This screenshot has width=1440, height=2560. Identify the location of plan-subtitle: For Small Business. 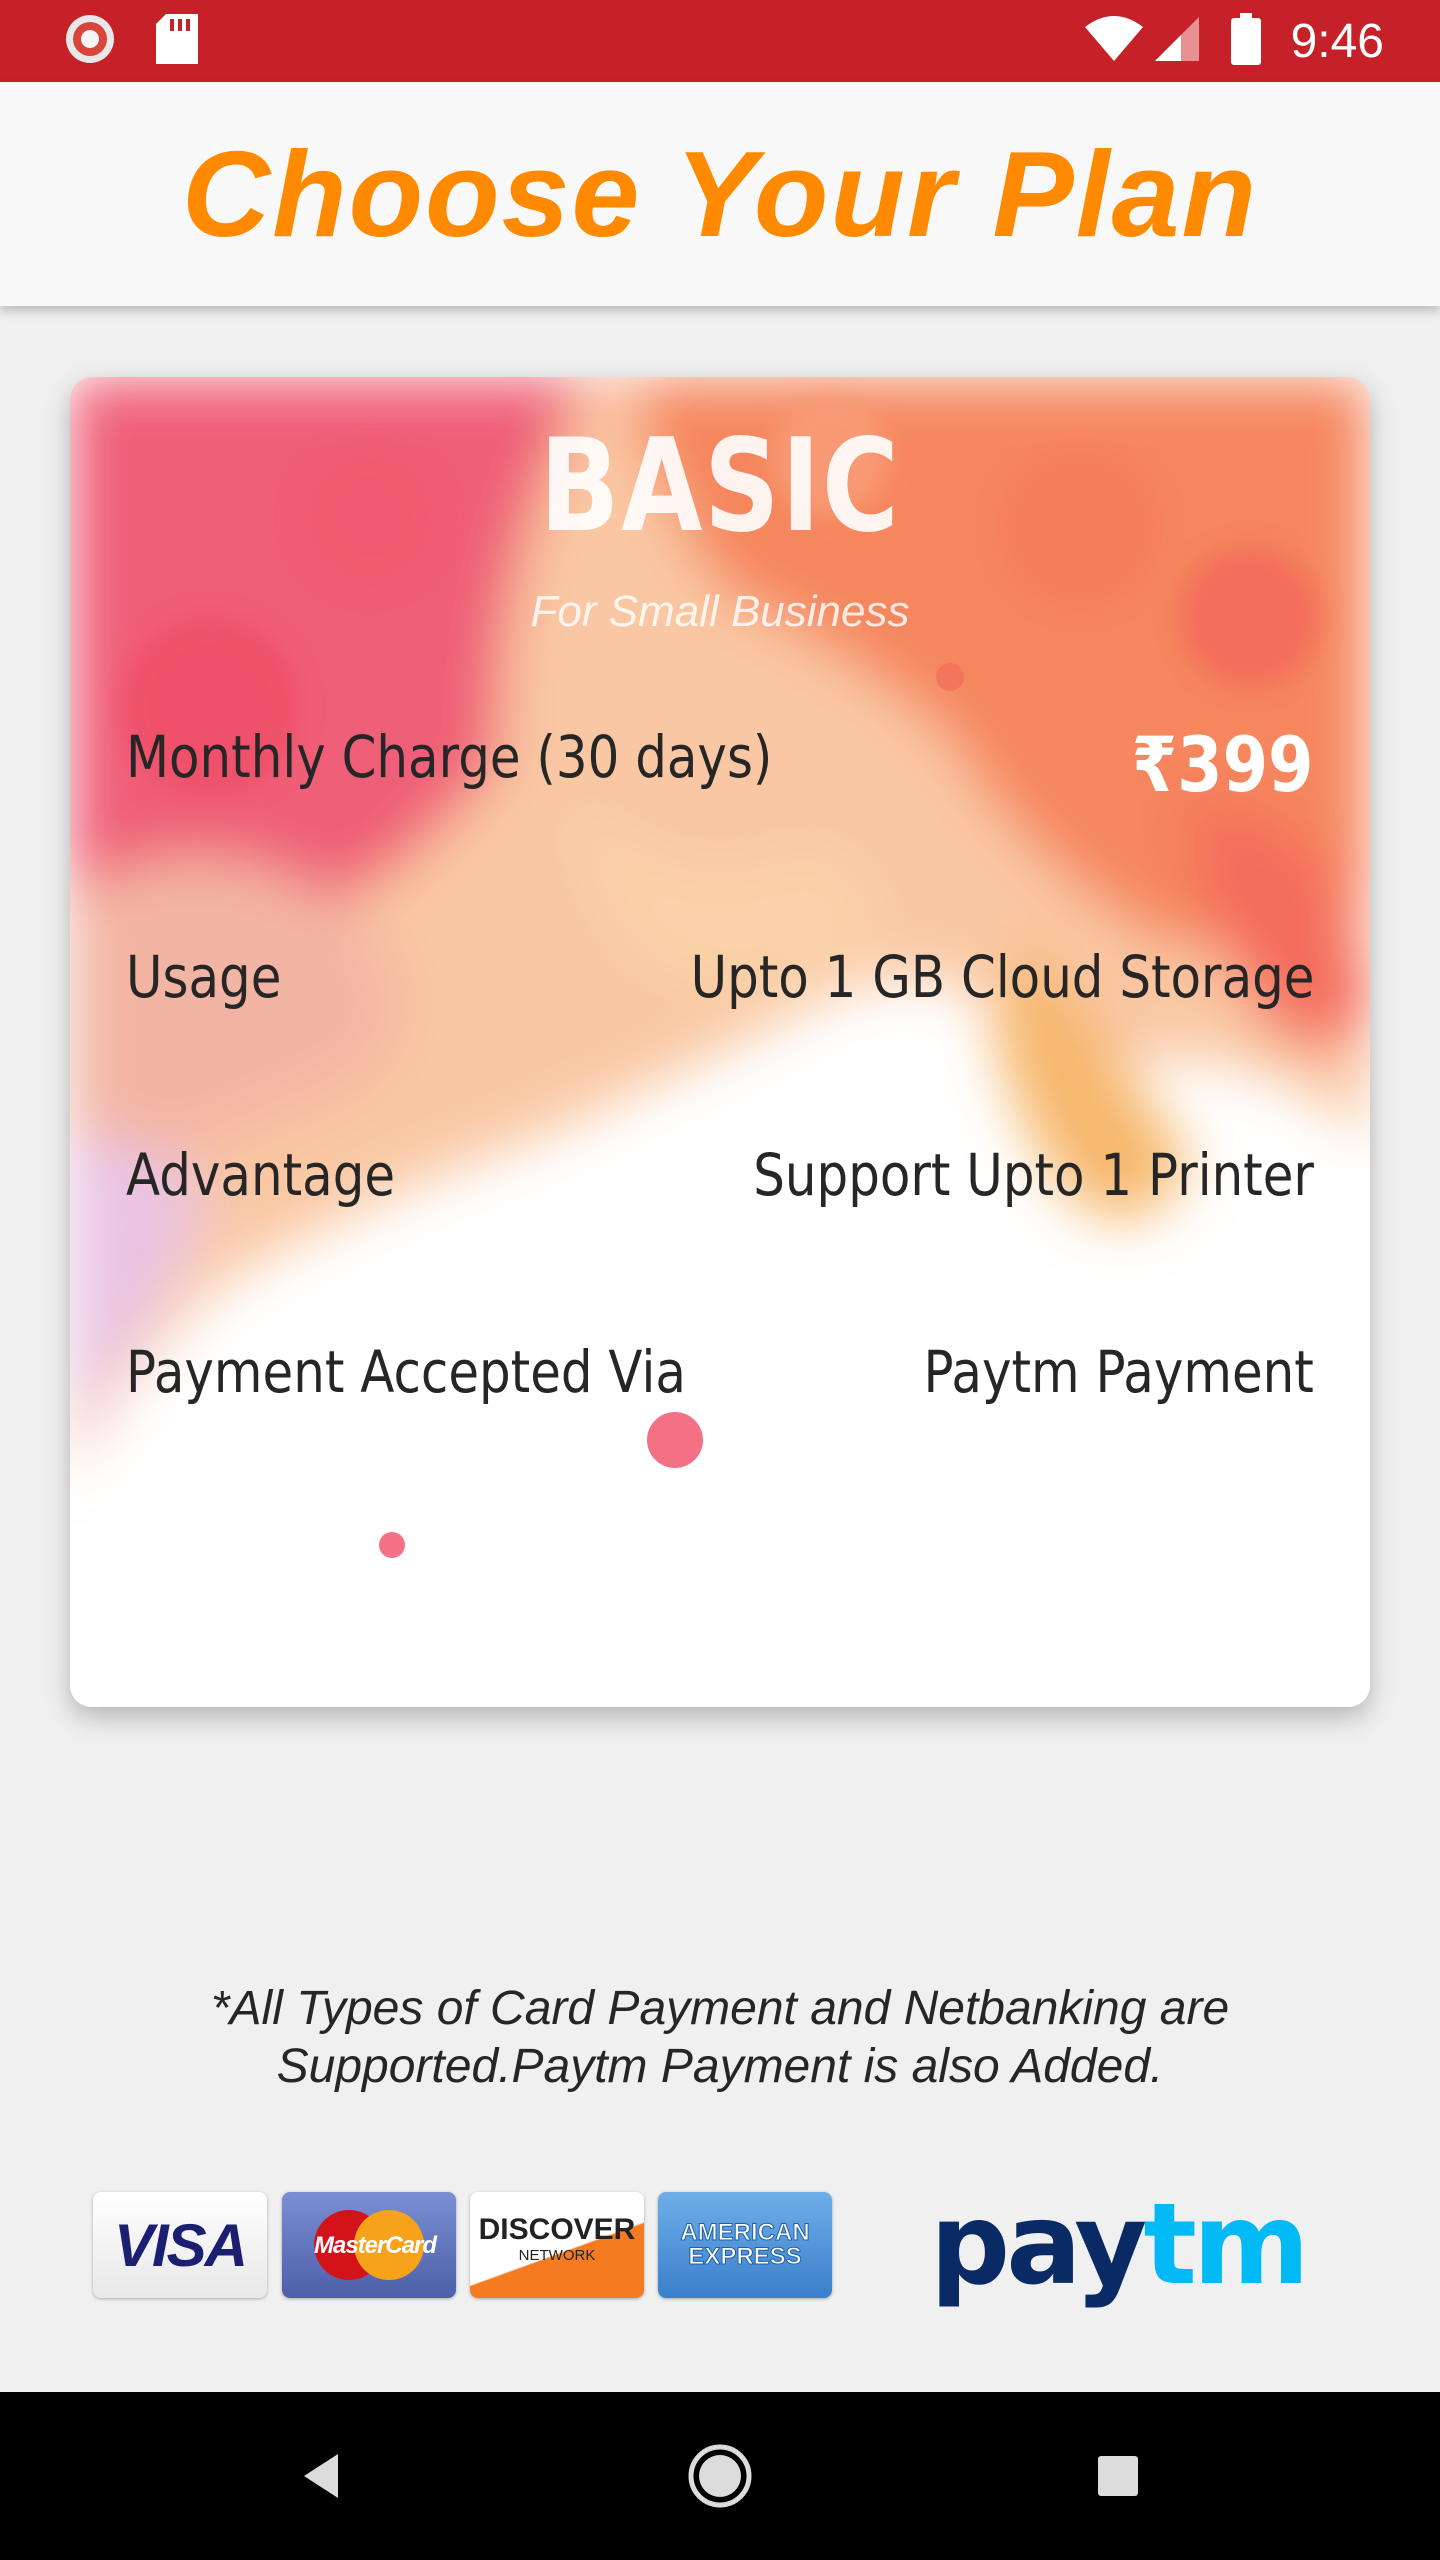
(720, 611).